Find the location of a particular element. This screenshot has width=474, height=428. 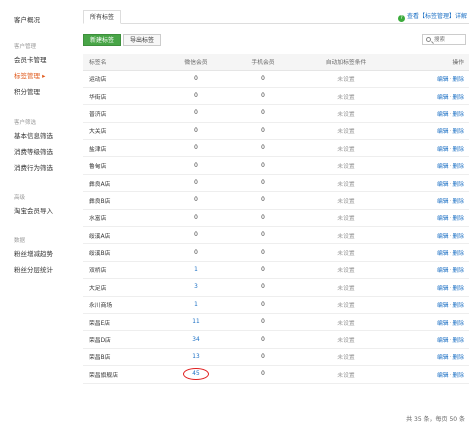

wechat-count: 11 is located at coordinates (195, 322).